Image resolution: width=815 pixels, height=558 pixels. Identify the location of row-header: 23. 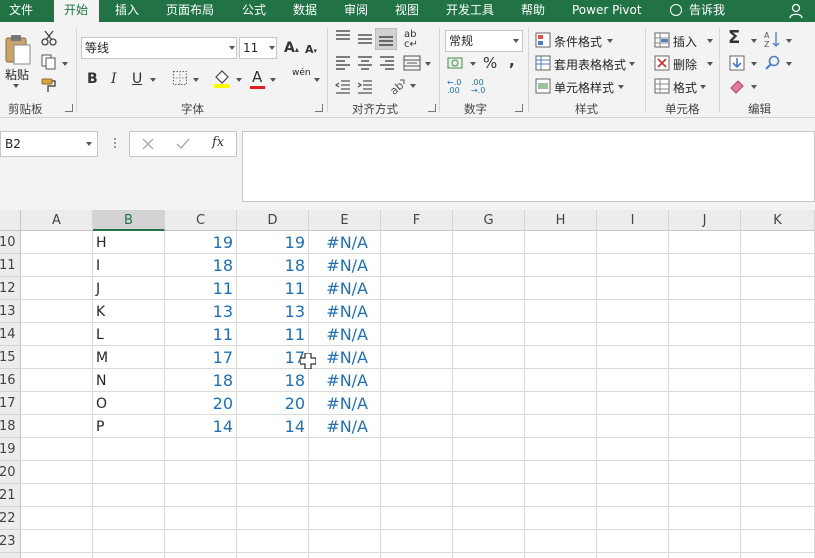
(10, 541).